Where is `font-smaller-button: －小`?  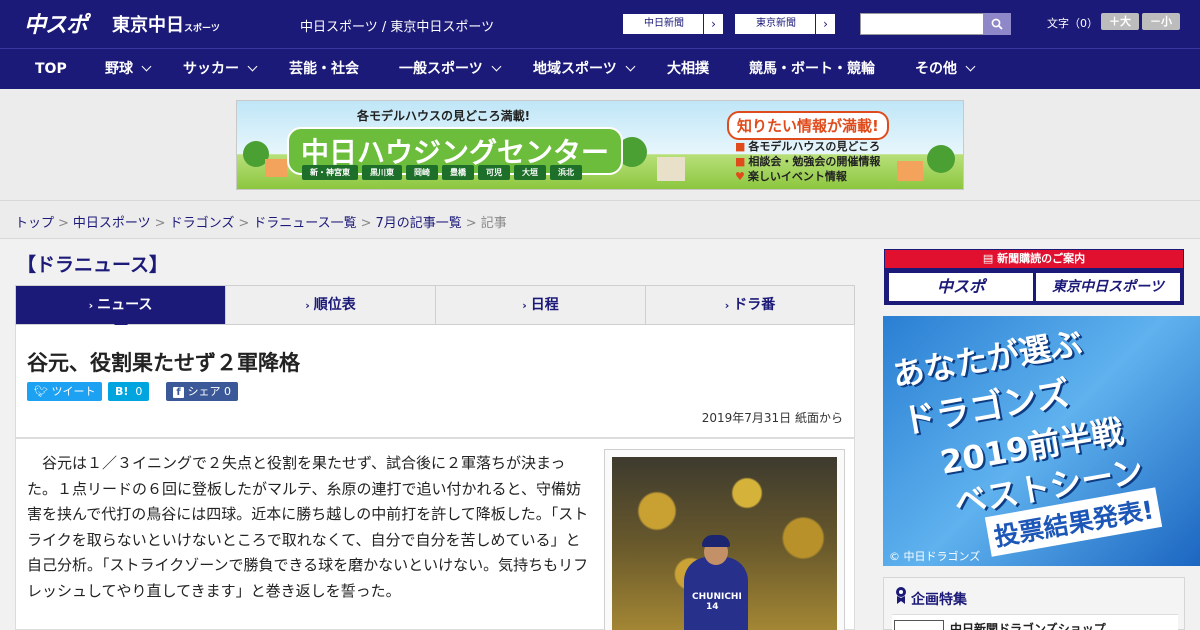 font-smaller-button: －小 is located at coordinates (1161, 21).